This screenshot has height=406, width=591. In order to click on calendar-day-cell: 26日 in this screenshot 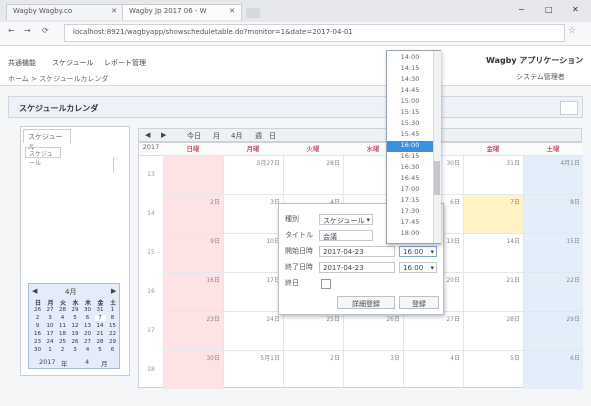, I will do `click(373, 330)`.